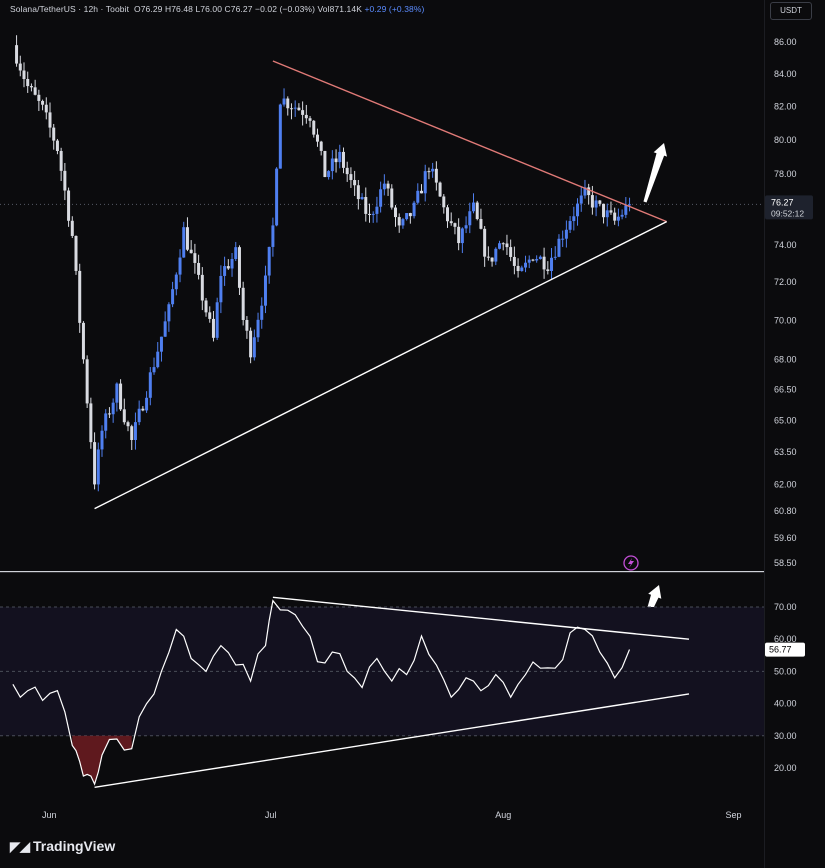  Describe the element at coordinates (785, 74) in the screenshot. I see `price-tick-label: 84.00` at that location.